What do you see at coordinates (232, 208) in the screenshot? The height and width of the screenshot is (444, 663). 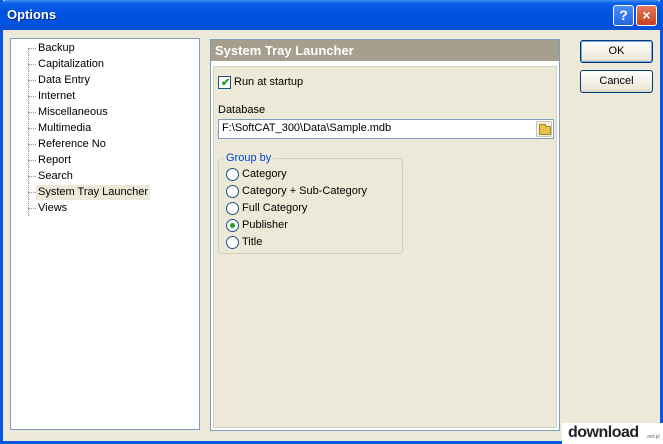 I see `radio-full-category` at bounding box center [232, 208].